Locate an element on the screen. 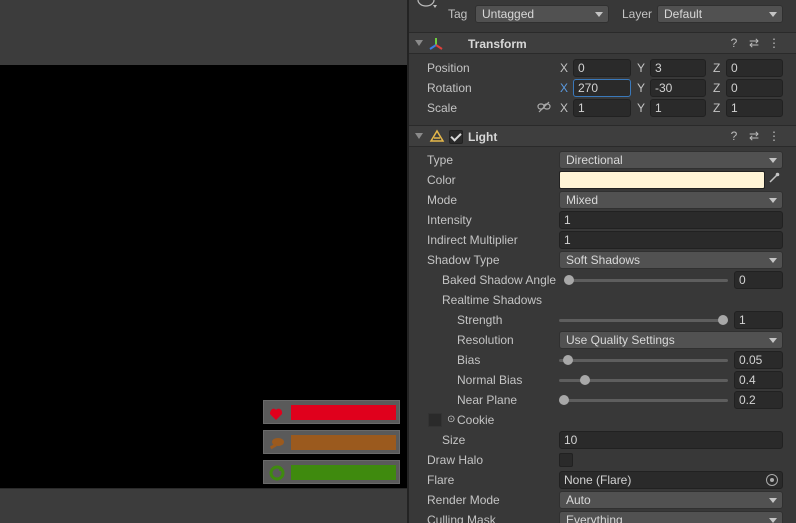 Image resolution: width=796 pixels, height=523 pixels. baked-shadow-angle-field: 0 is located at coordinates (758, 280).